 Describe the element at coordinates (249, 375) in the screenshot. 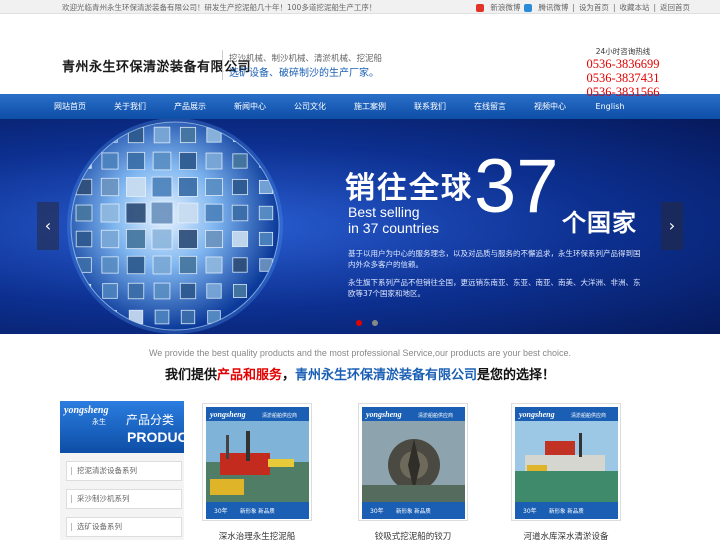

I see `slogan-highlight: 产品和服务` at that location.